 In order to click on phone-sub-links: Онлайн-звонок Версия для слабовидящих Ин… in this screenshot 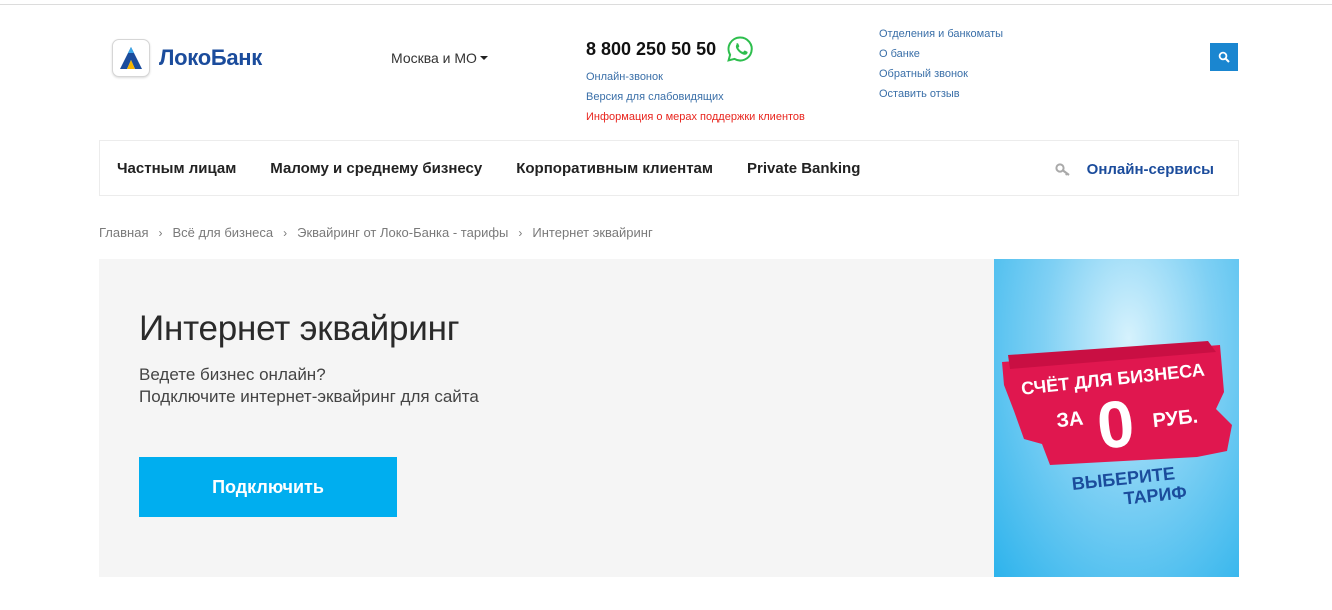, I will do `click(695, 97)`.